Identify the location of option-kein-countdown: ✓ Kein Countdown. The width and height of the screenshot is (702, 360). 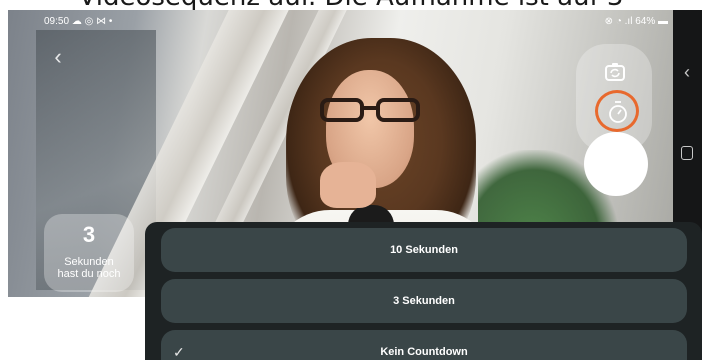
(424, 345).